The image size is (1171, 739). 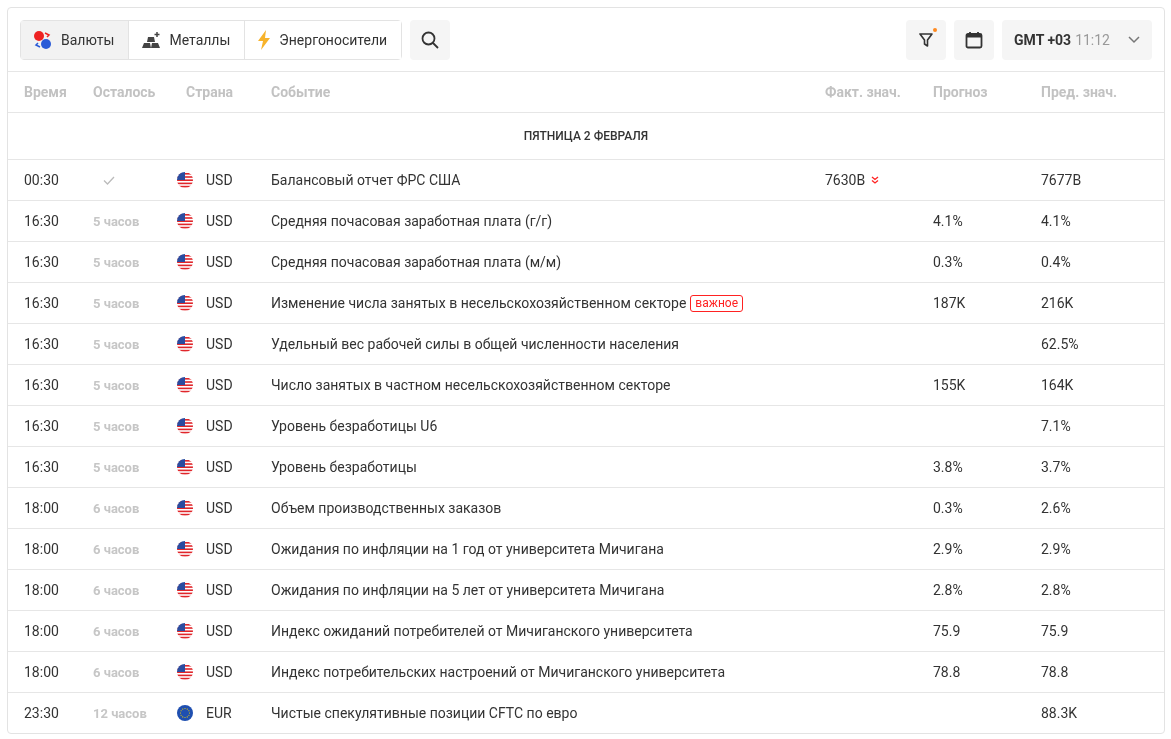 What do you see at coordinates (125, 92) in the screenshot?
I see `column-header: Осталось` at bounding box center [125, 92].